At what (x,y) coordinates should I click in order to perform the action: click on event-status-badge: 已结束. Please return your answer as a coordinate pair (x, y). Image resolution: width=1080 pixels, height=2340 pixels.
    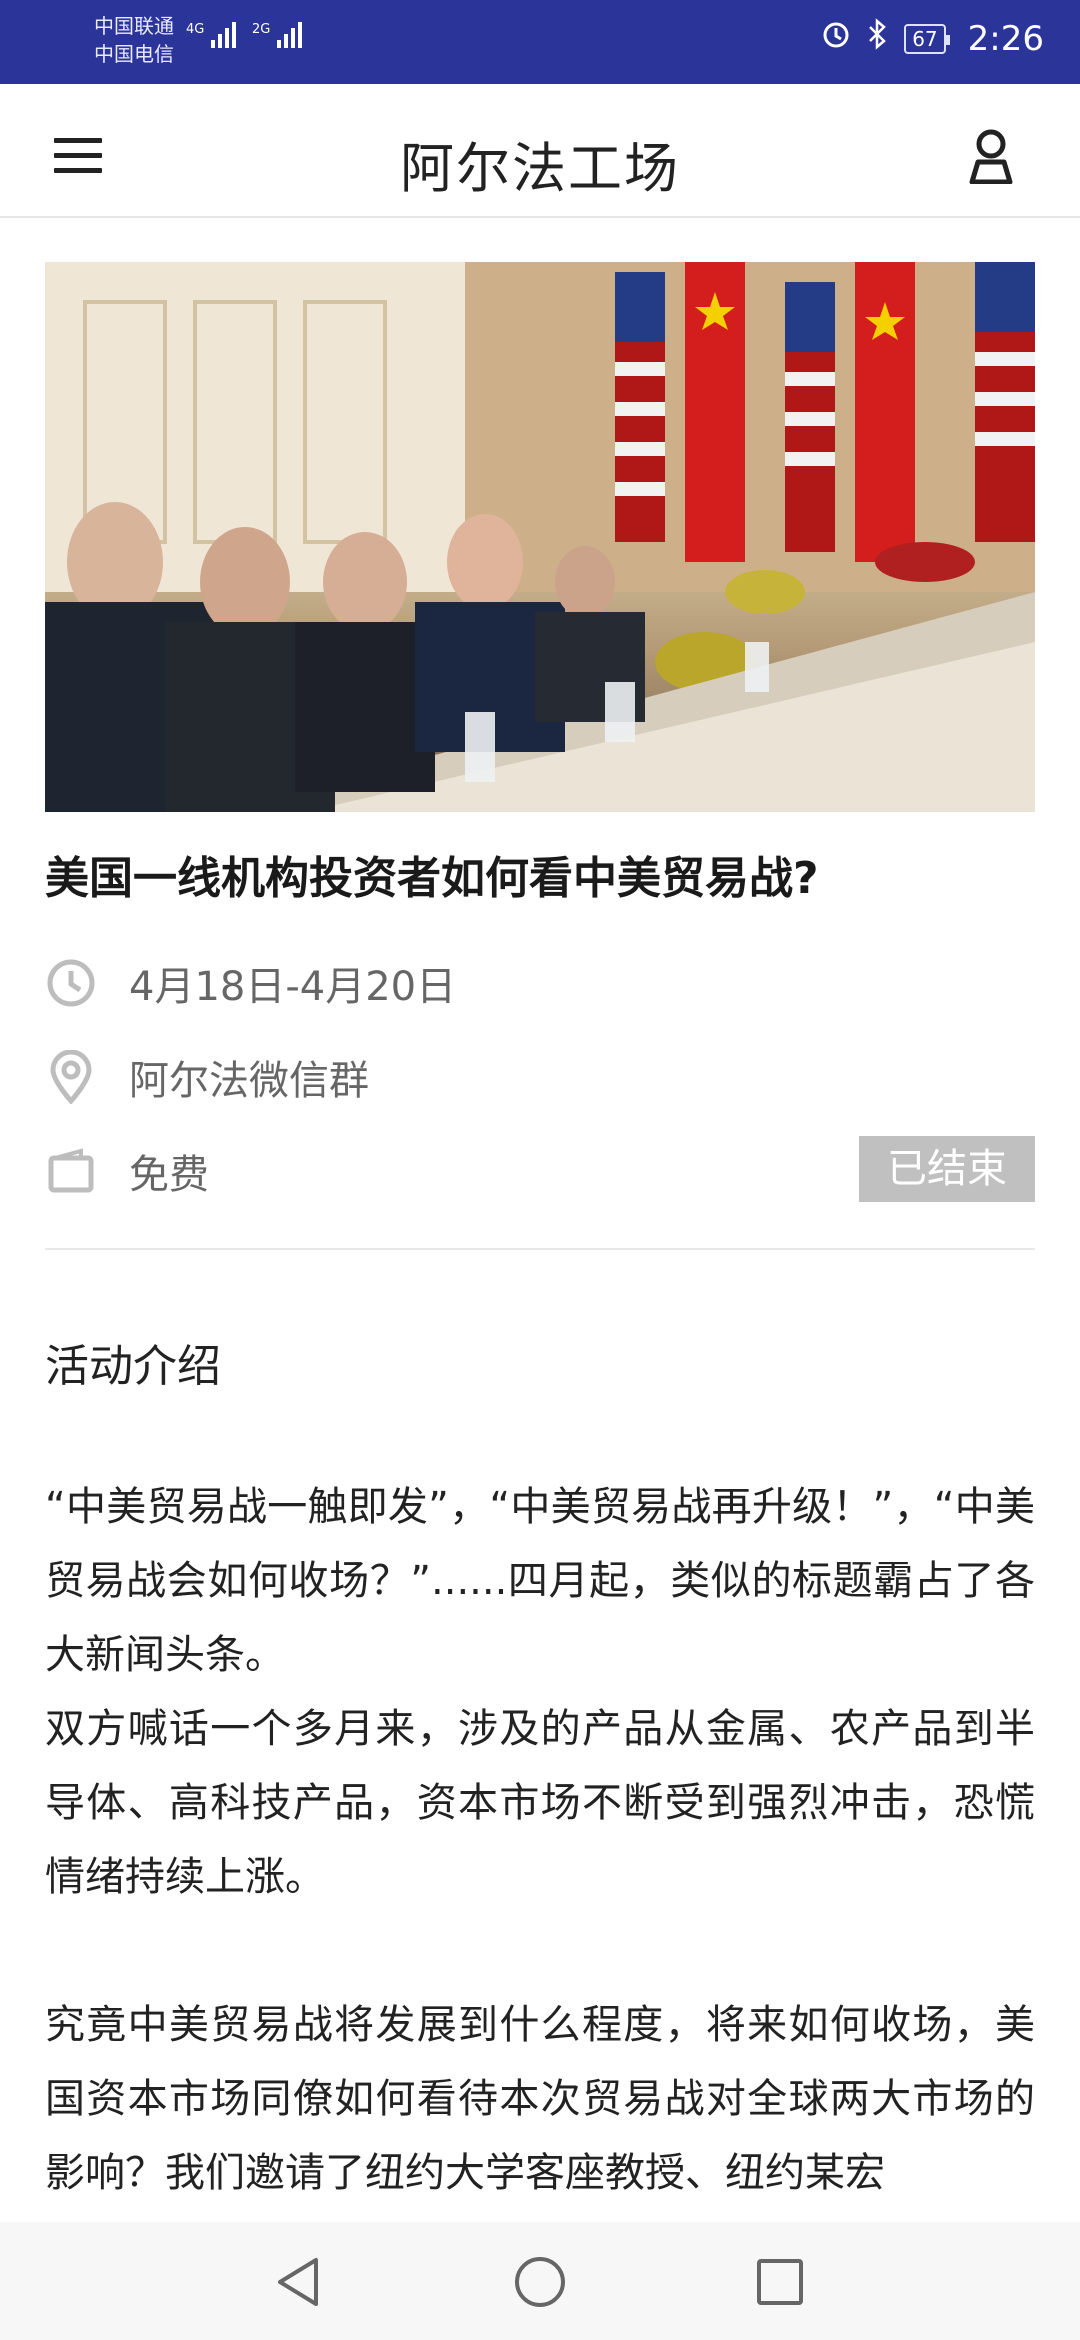
    Looking at the image, I should click on (947, 1169).